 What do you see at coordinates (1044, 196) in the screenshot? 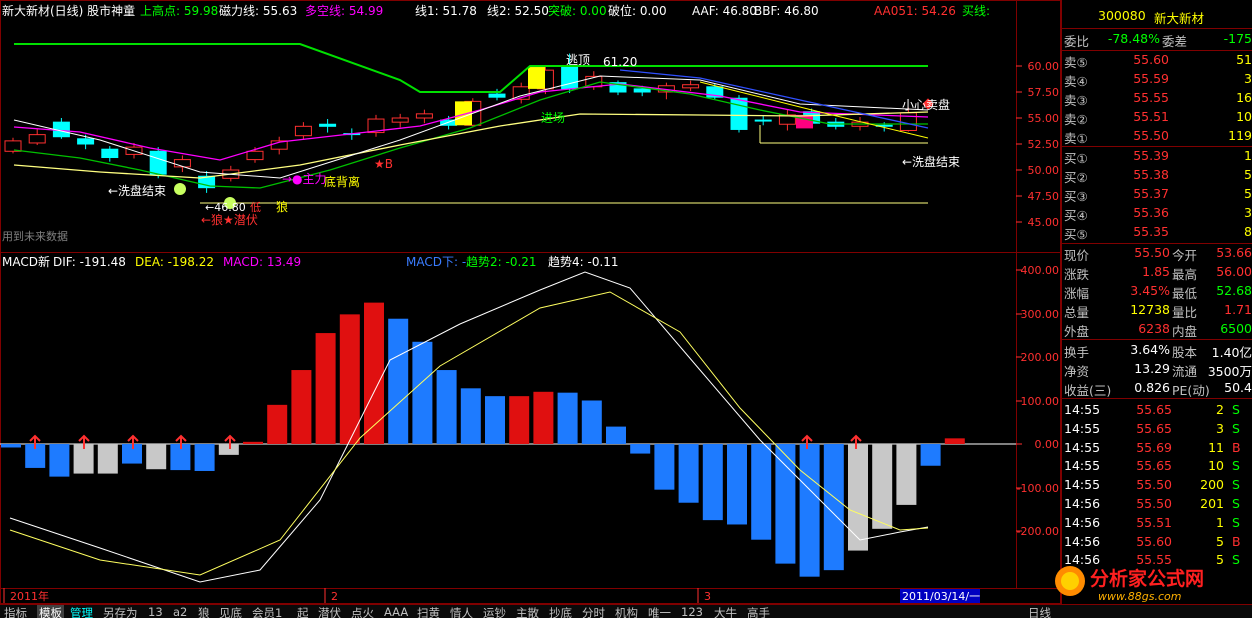
I see `price-axis-label: 47.50` at bounding box center [1044, 196].